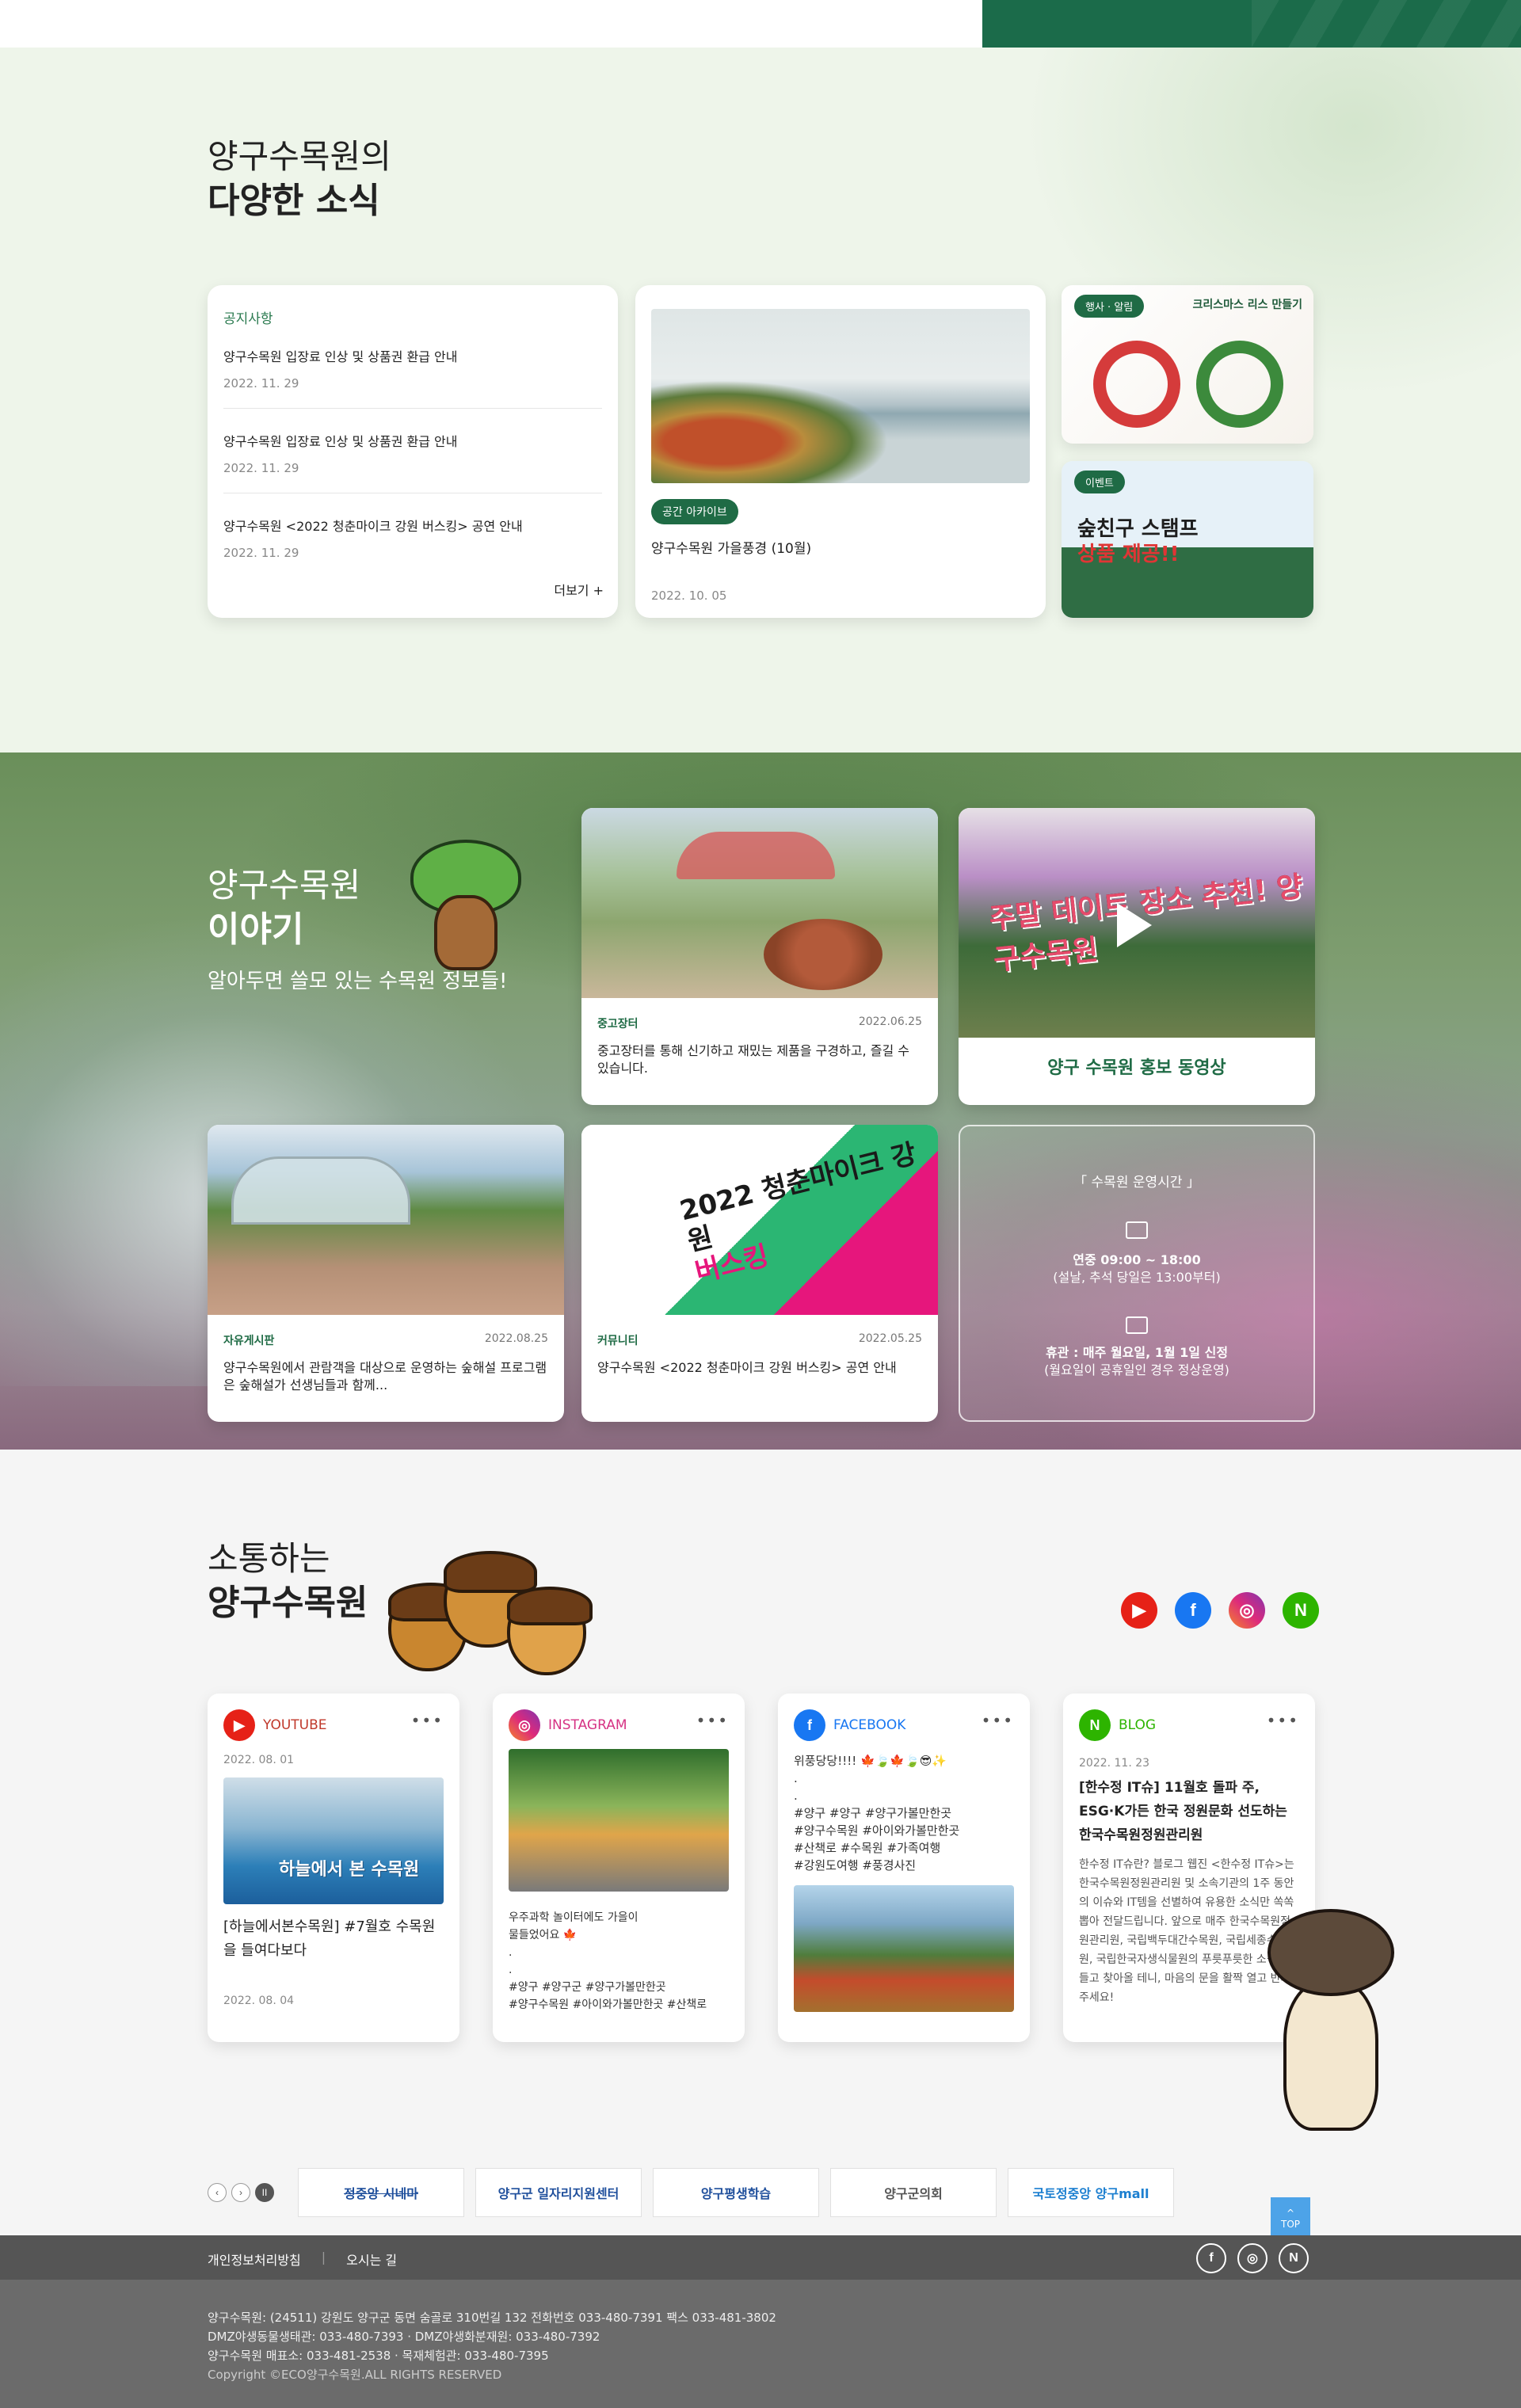 The width and height of the screenshot is (1521, 2408). Describe the element at coordinates (694, 512) in the screenshot. I see `archive-badge: 공간 아카이브` at that location.